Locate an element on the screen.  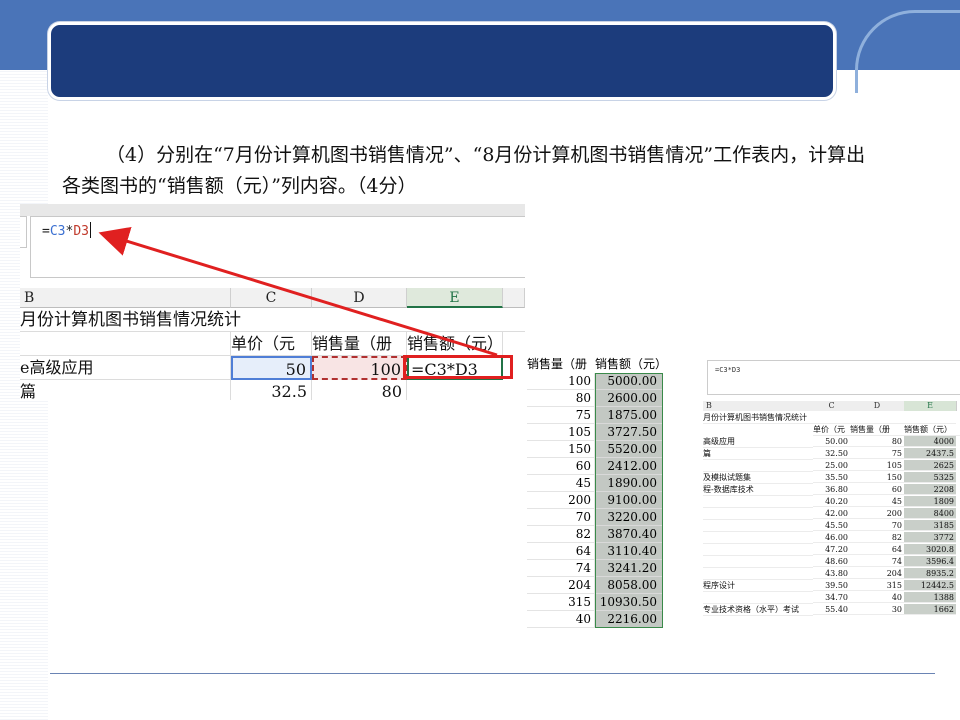
right-qty-cell: 45 is located at coordinates (877, 501).